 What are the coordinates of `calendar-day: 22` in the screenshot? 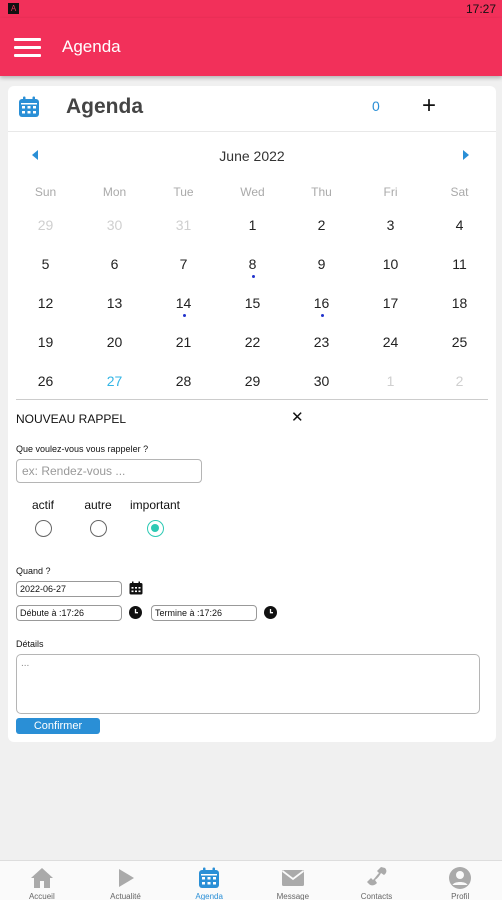 It's located at (252, 341).